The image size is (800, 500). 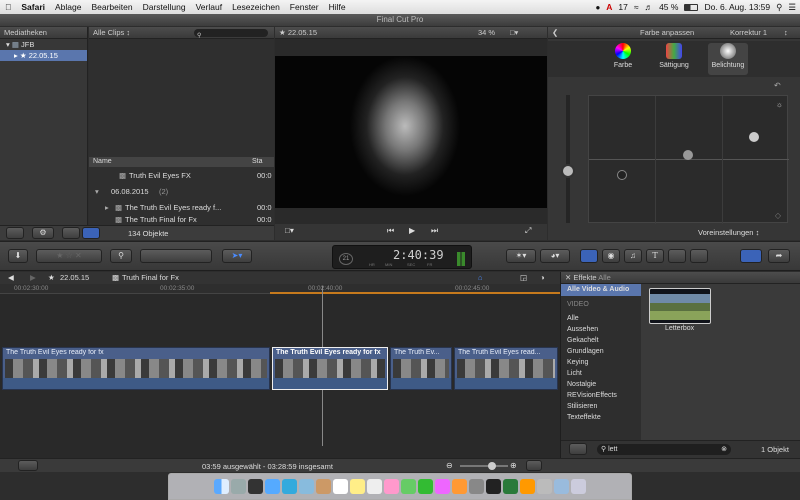 I want to click on reset-icon: ↶, so click(x=777, y=85).